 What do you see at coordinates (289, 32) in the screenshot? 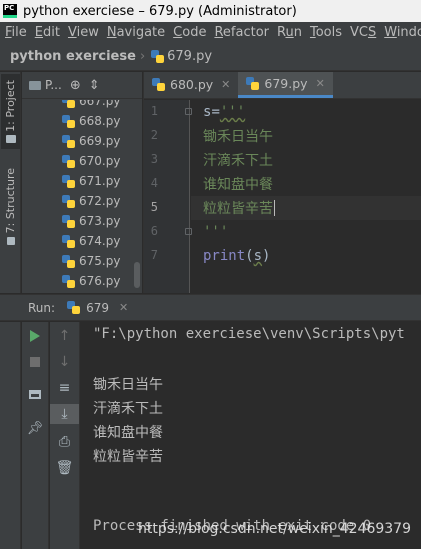
I see `menu-item-run: Run` at bounding box center [289, 32].